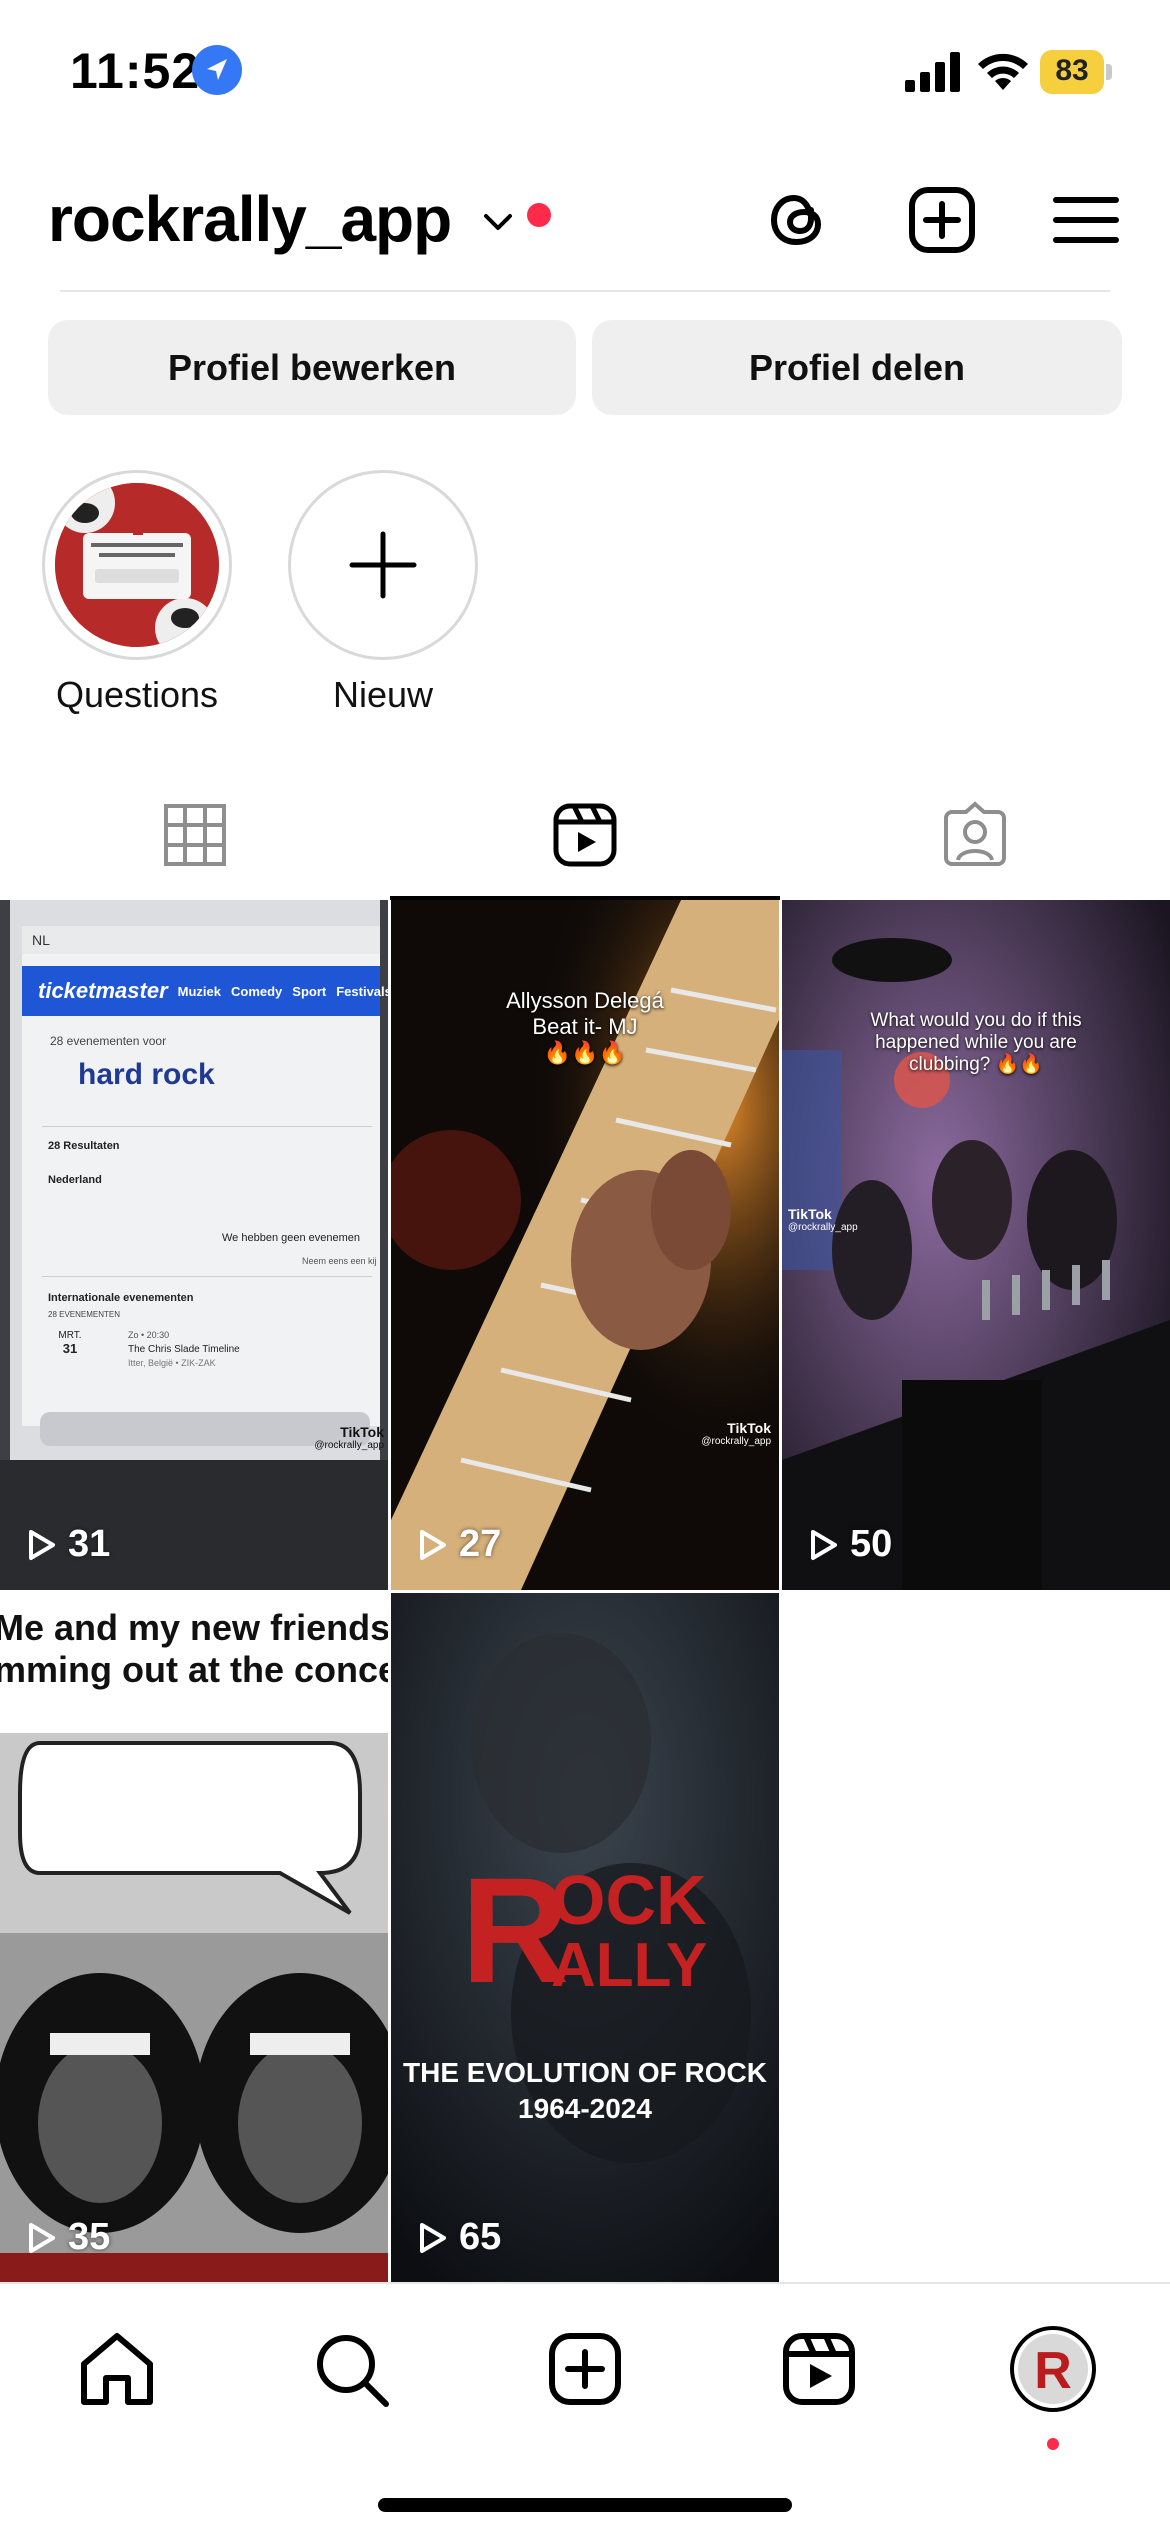 This screenshot has height=2532, width=1170. I want to click on highlight-questions: Questions, so click(137, 593).